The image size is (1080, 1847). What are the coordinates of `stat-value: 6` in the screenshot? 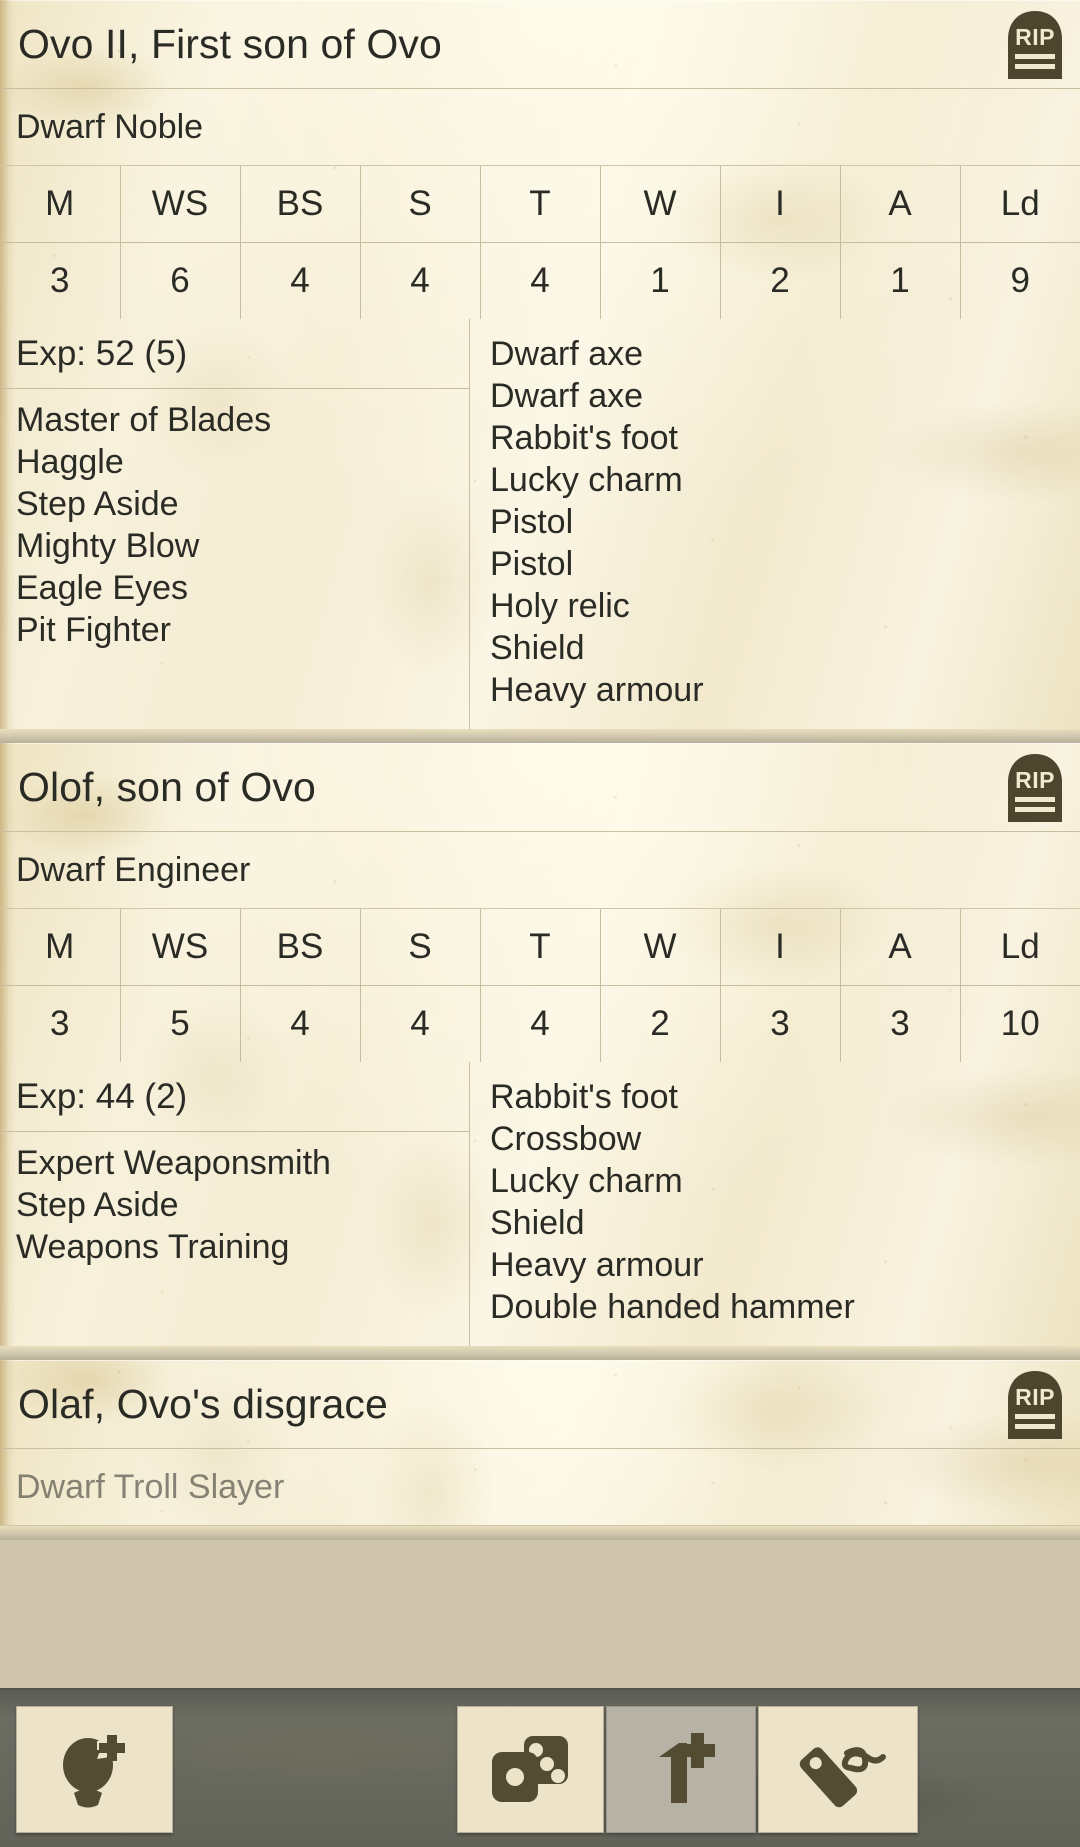 It's located at (180, 280).